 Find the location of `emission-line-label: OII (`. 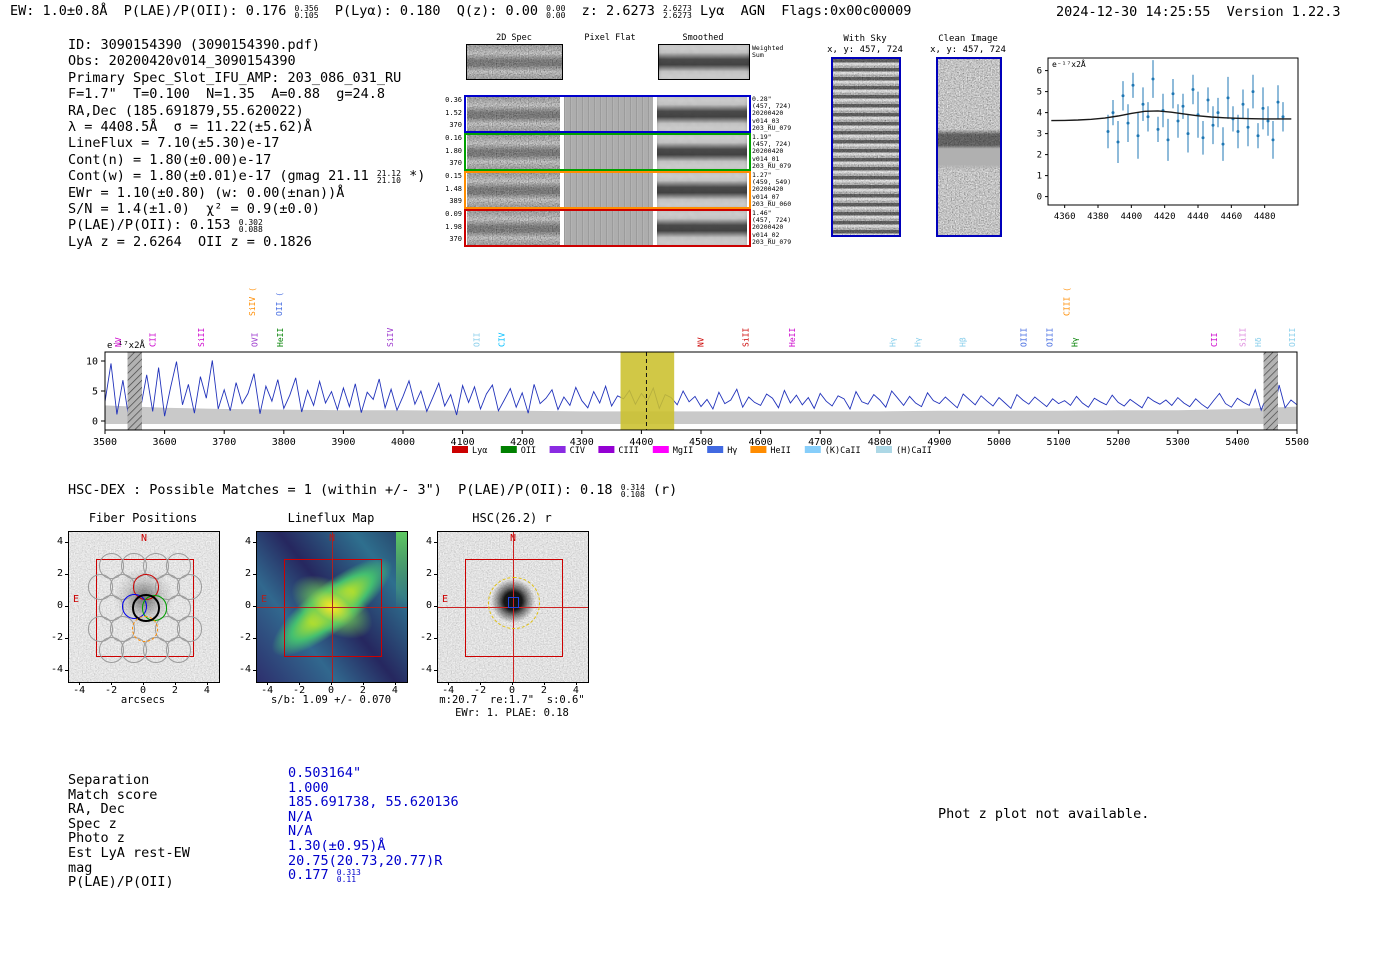

emission-line-label: OII ( is located at coordinates (279, 304).